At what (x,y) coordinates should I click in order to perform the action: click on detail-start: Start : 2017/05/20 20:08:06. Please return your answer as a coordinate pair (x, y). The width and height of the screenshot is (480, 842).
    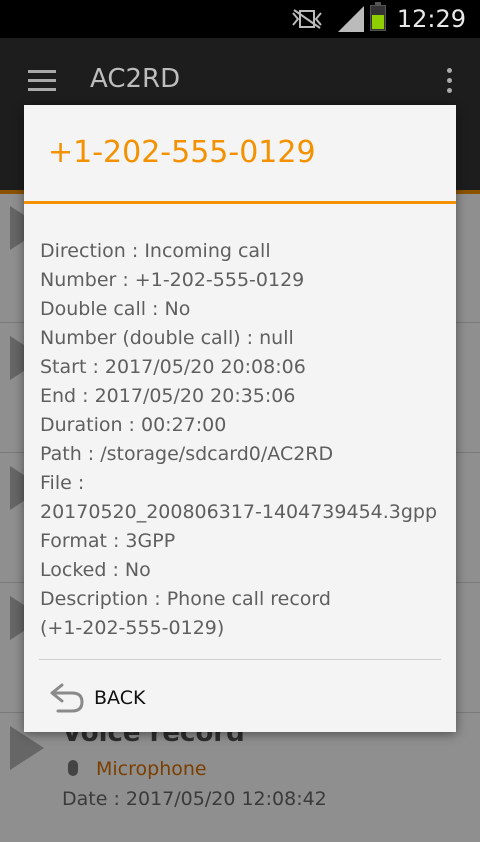
    Looking at the image, I should click on (173, 367).